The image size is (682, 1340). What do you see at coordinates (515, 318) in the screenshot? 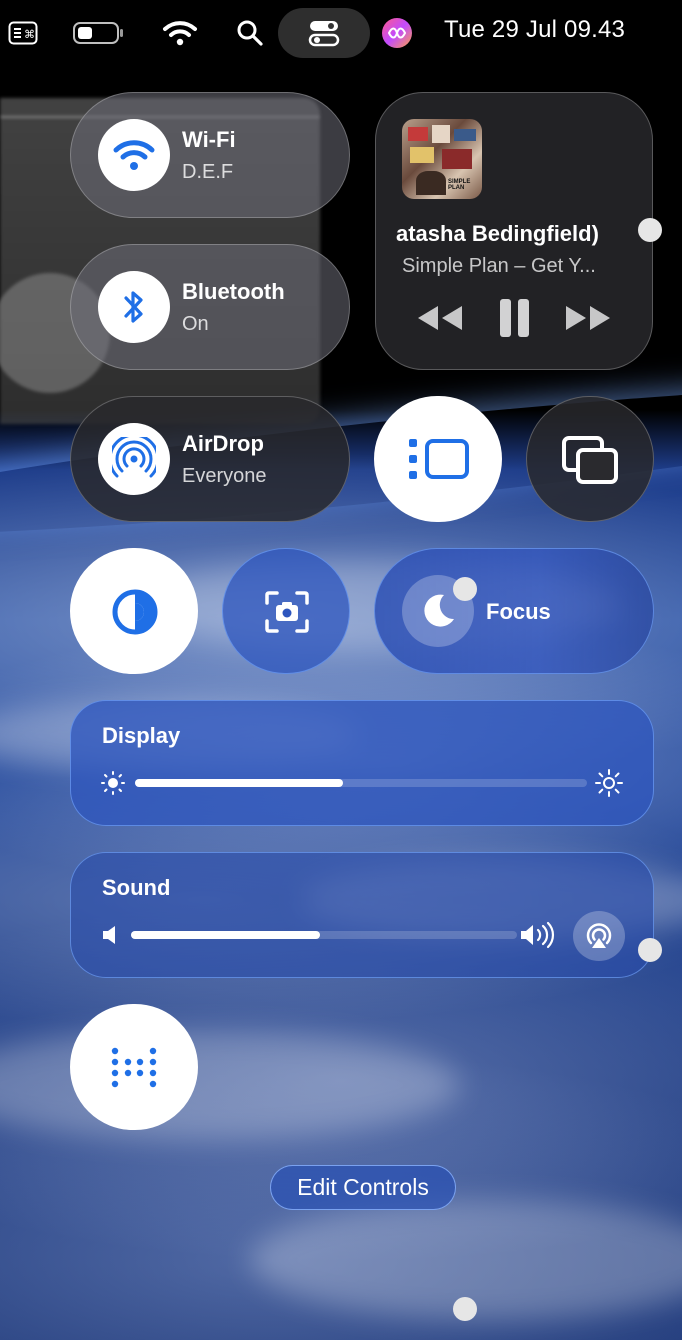
I see `pause-icon` at bounding box center [515, 318].